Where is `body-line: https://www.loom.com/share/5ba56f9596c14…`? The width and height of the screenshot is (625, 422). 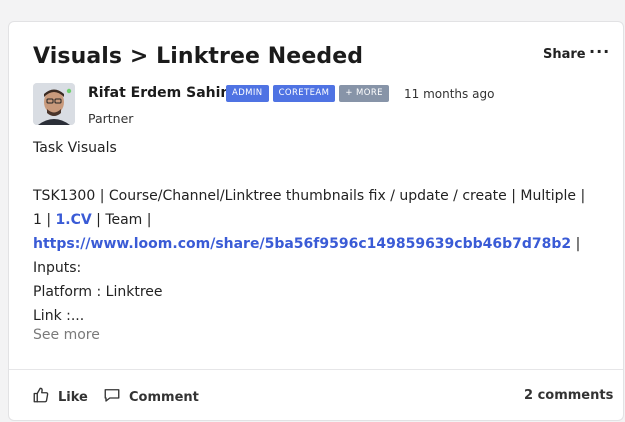
body-line: https://www.loom.com/share/5ba56f9596c14… is located at coordinates (318, 244).